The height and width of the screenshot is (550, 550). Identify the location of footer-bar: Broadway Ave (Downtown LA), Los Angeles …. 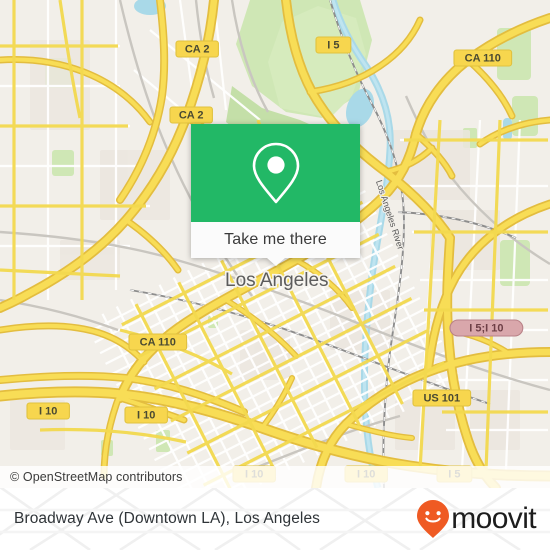
(275, 519).